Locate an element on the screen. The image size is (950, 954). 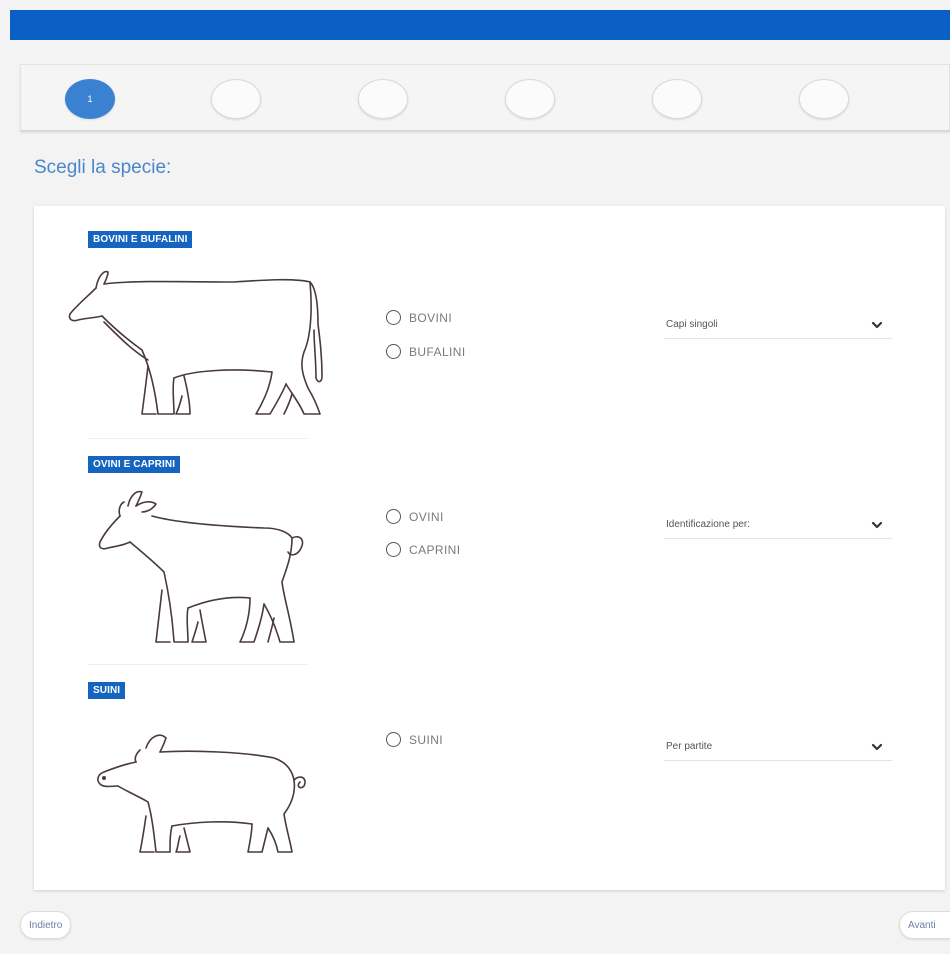
select-value: Per partite is located at coordinates (689, 746).